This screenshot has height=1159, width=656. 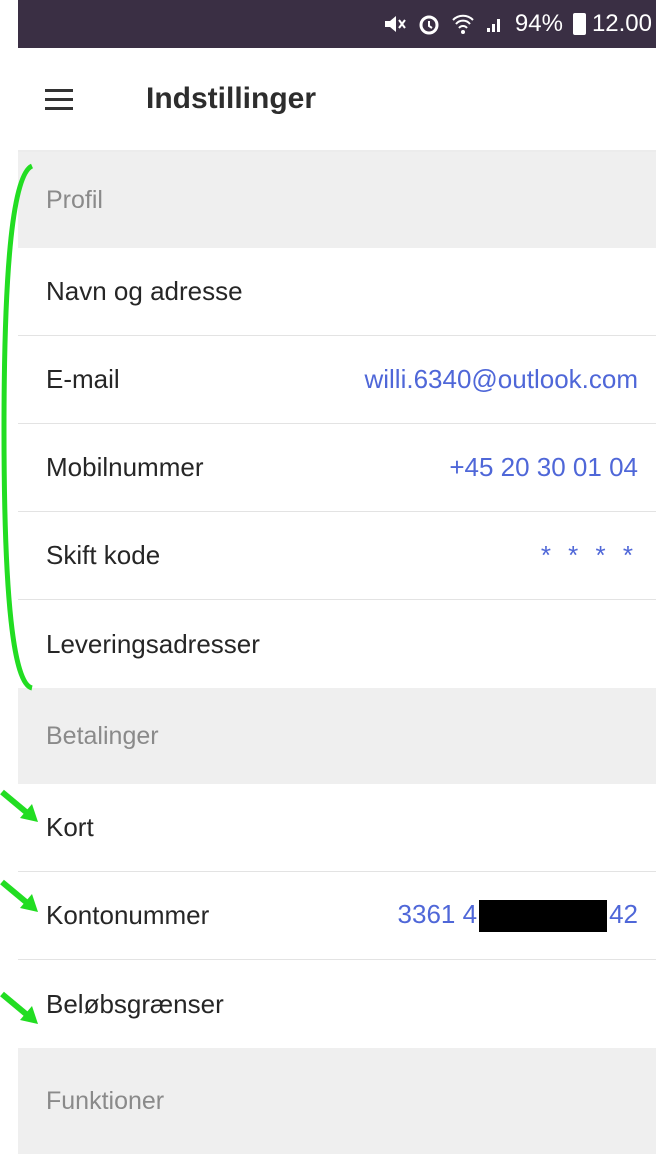 What do you see at coordinates (581, 24) in the screenshot?
I see `battery-icon` at bounding box center [581, 24].